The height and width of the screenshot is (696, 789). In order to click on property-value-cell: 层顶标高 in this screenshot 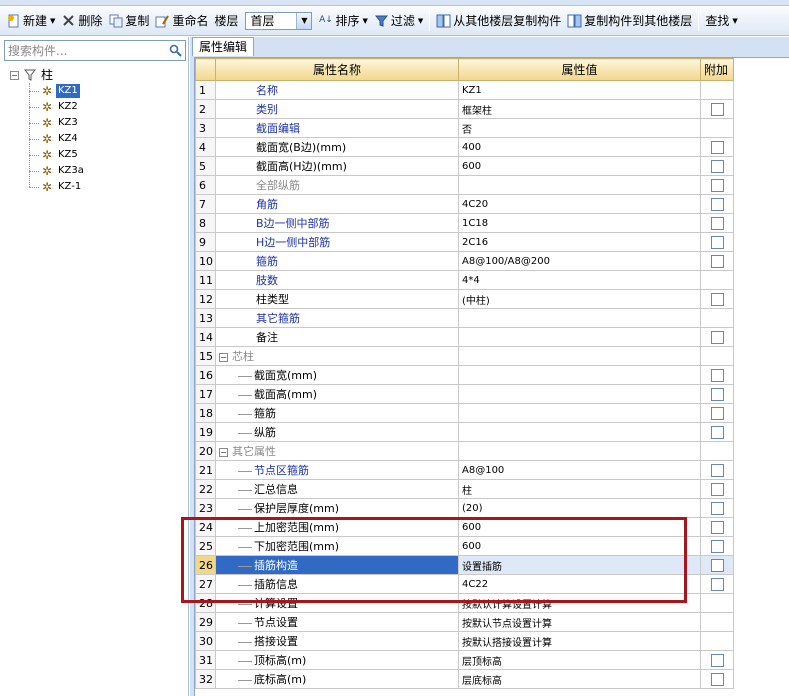, I will do `click(579, 660)`.